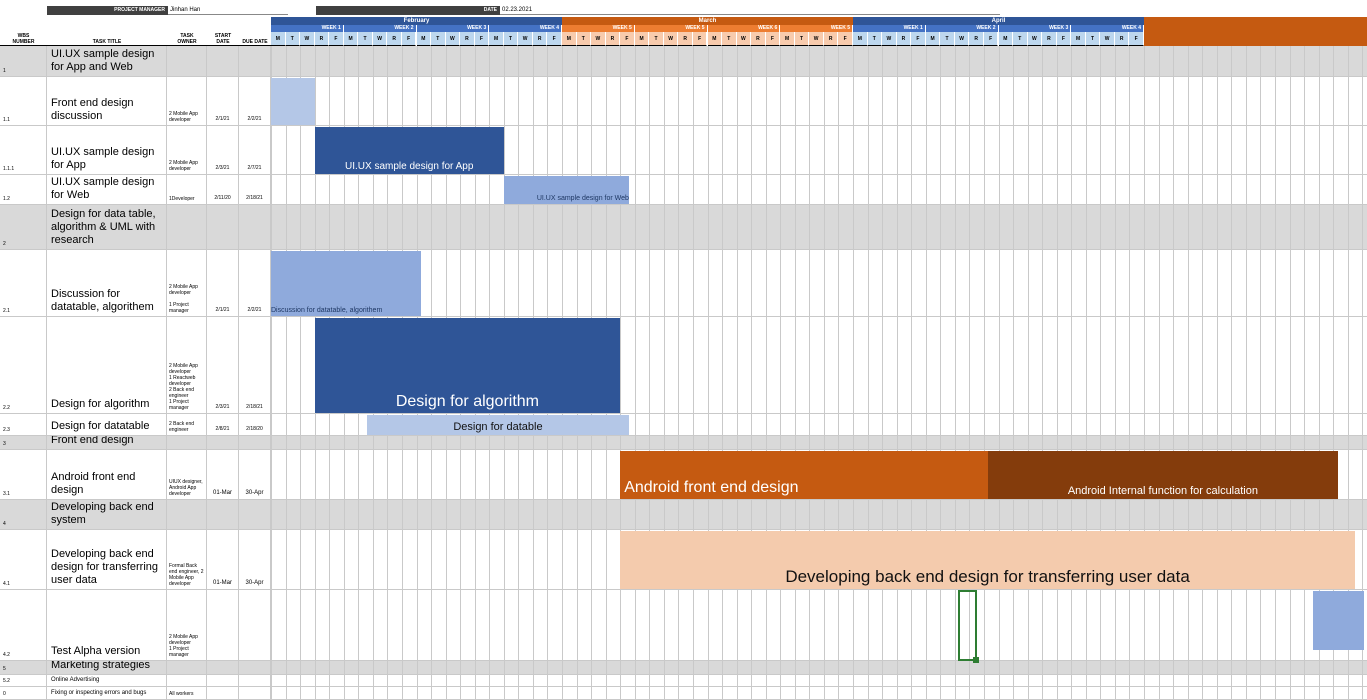 This screenshot has width=1367, height=700. Describe the element at coordinates (729, 39) in the screenshot. I see `day-header: T` at that location.